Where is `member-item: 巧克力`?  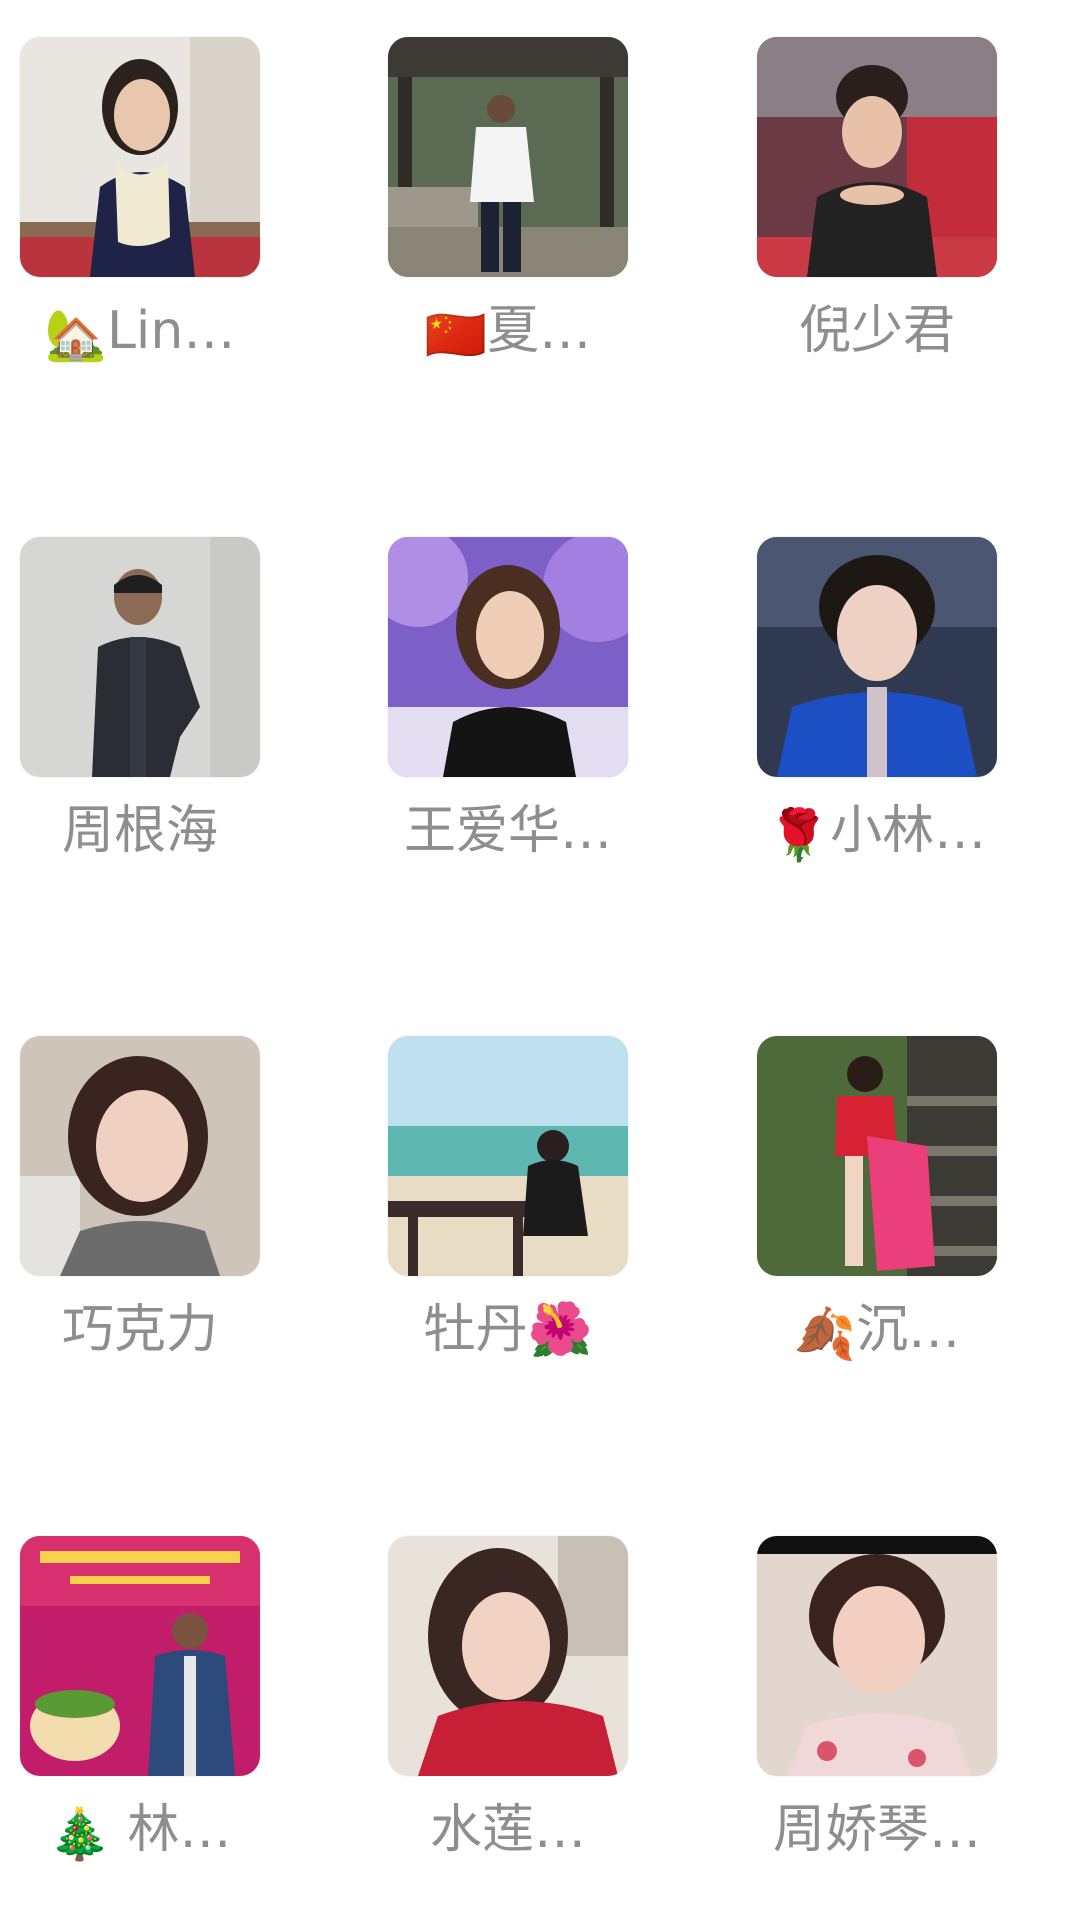 member-item: 巧克力 is located at coordinates (140, 1198).